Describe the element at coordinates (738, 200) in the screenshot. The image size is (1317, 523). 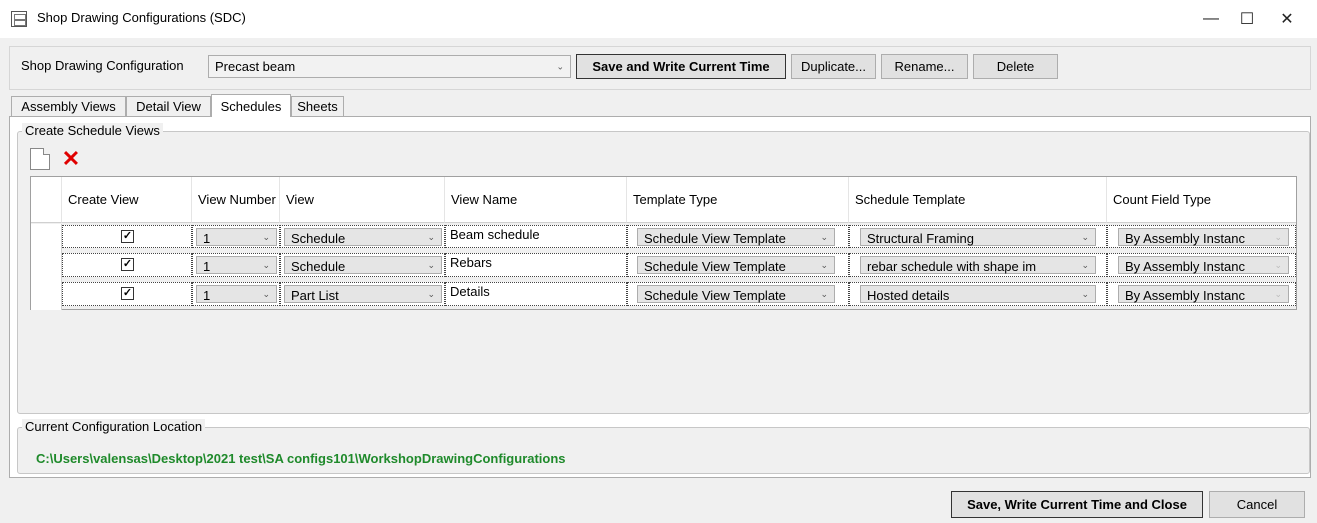
I see `column-header-template-type: Template Type` at that location.